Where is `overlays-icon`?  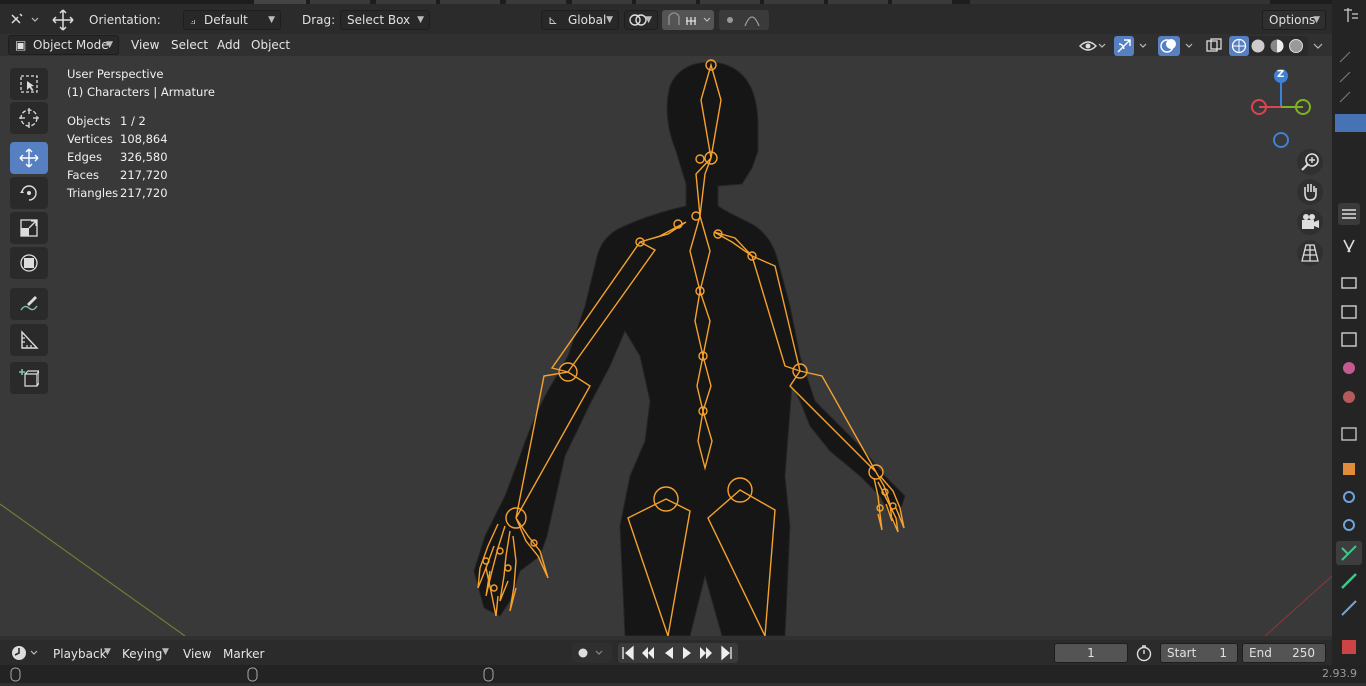 overlays-icon is located at coordinates (1176, 46).